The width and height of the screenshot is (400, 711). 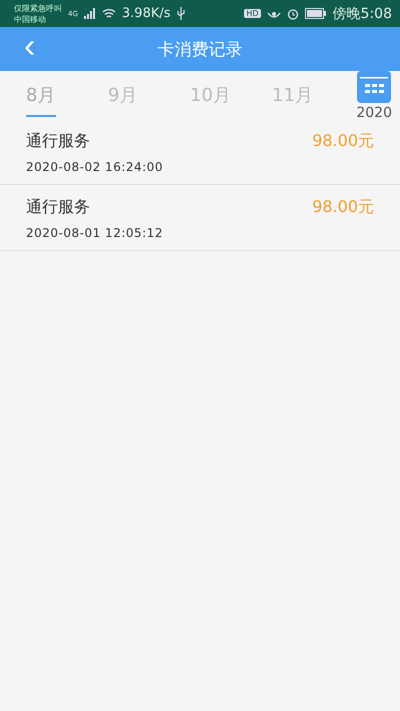 What do you see at coordinates (252, 13) in the screenshot?
I see `hd-badge: HD` at bounding box center [252, 13].